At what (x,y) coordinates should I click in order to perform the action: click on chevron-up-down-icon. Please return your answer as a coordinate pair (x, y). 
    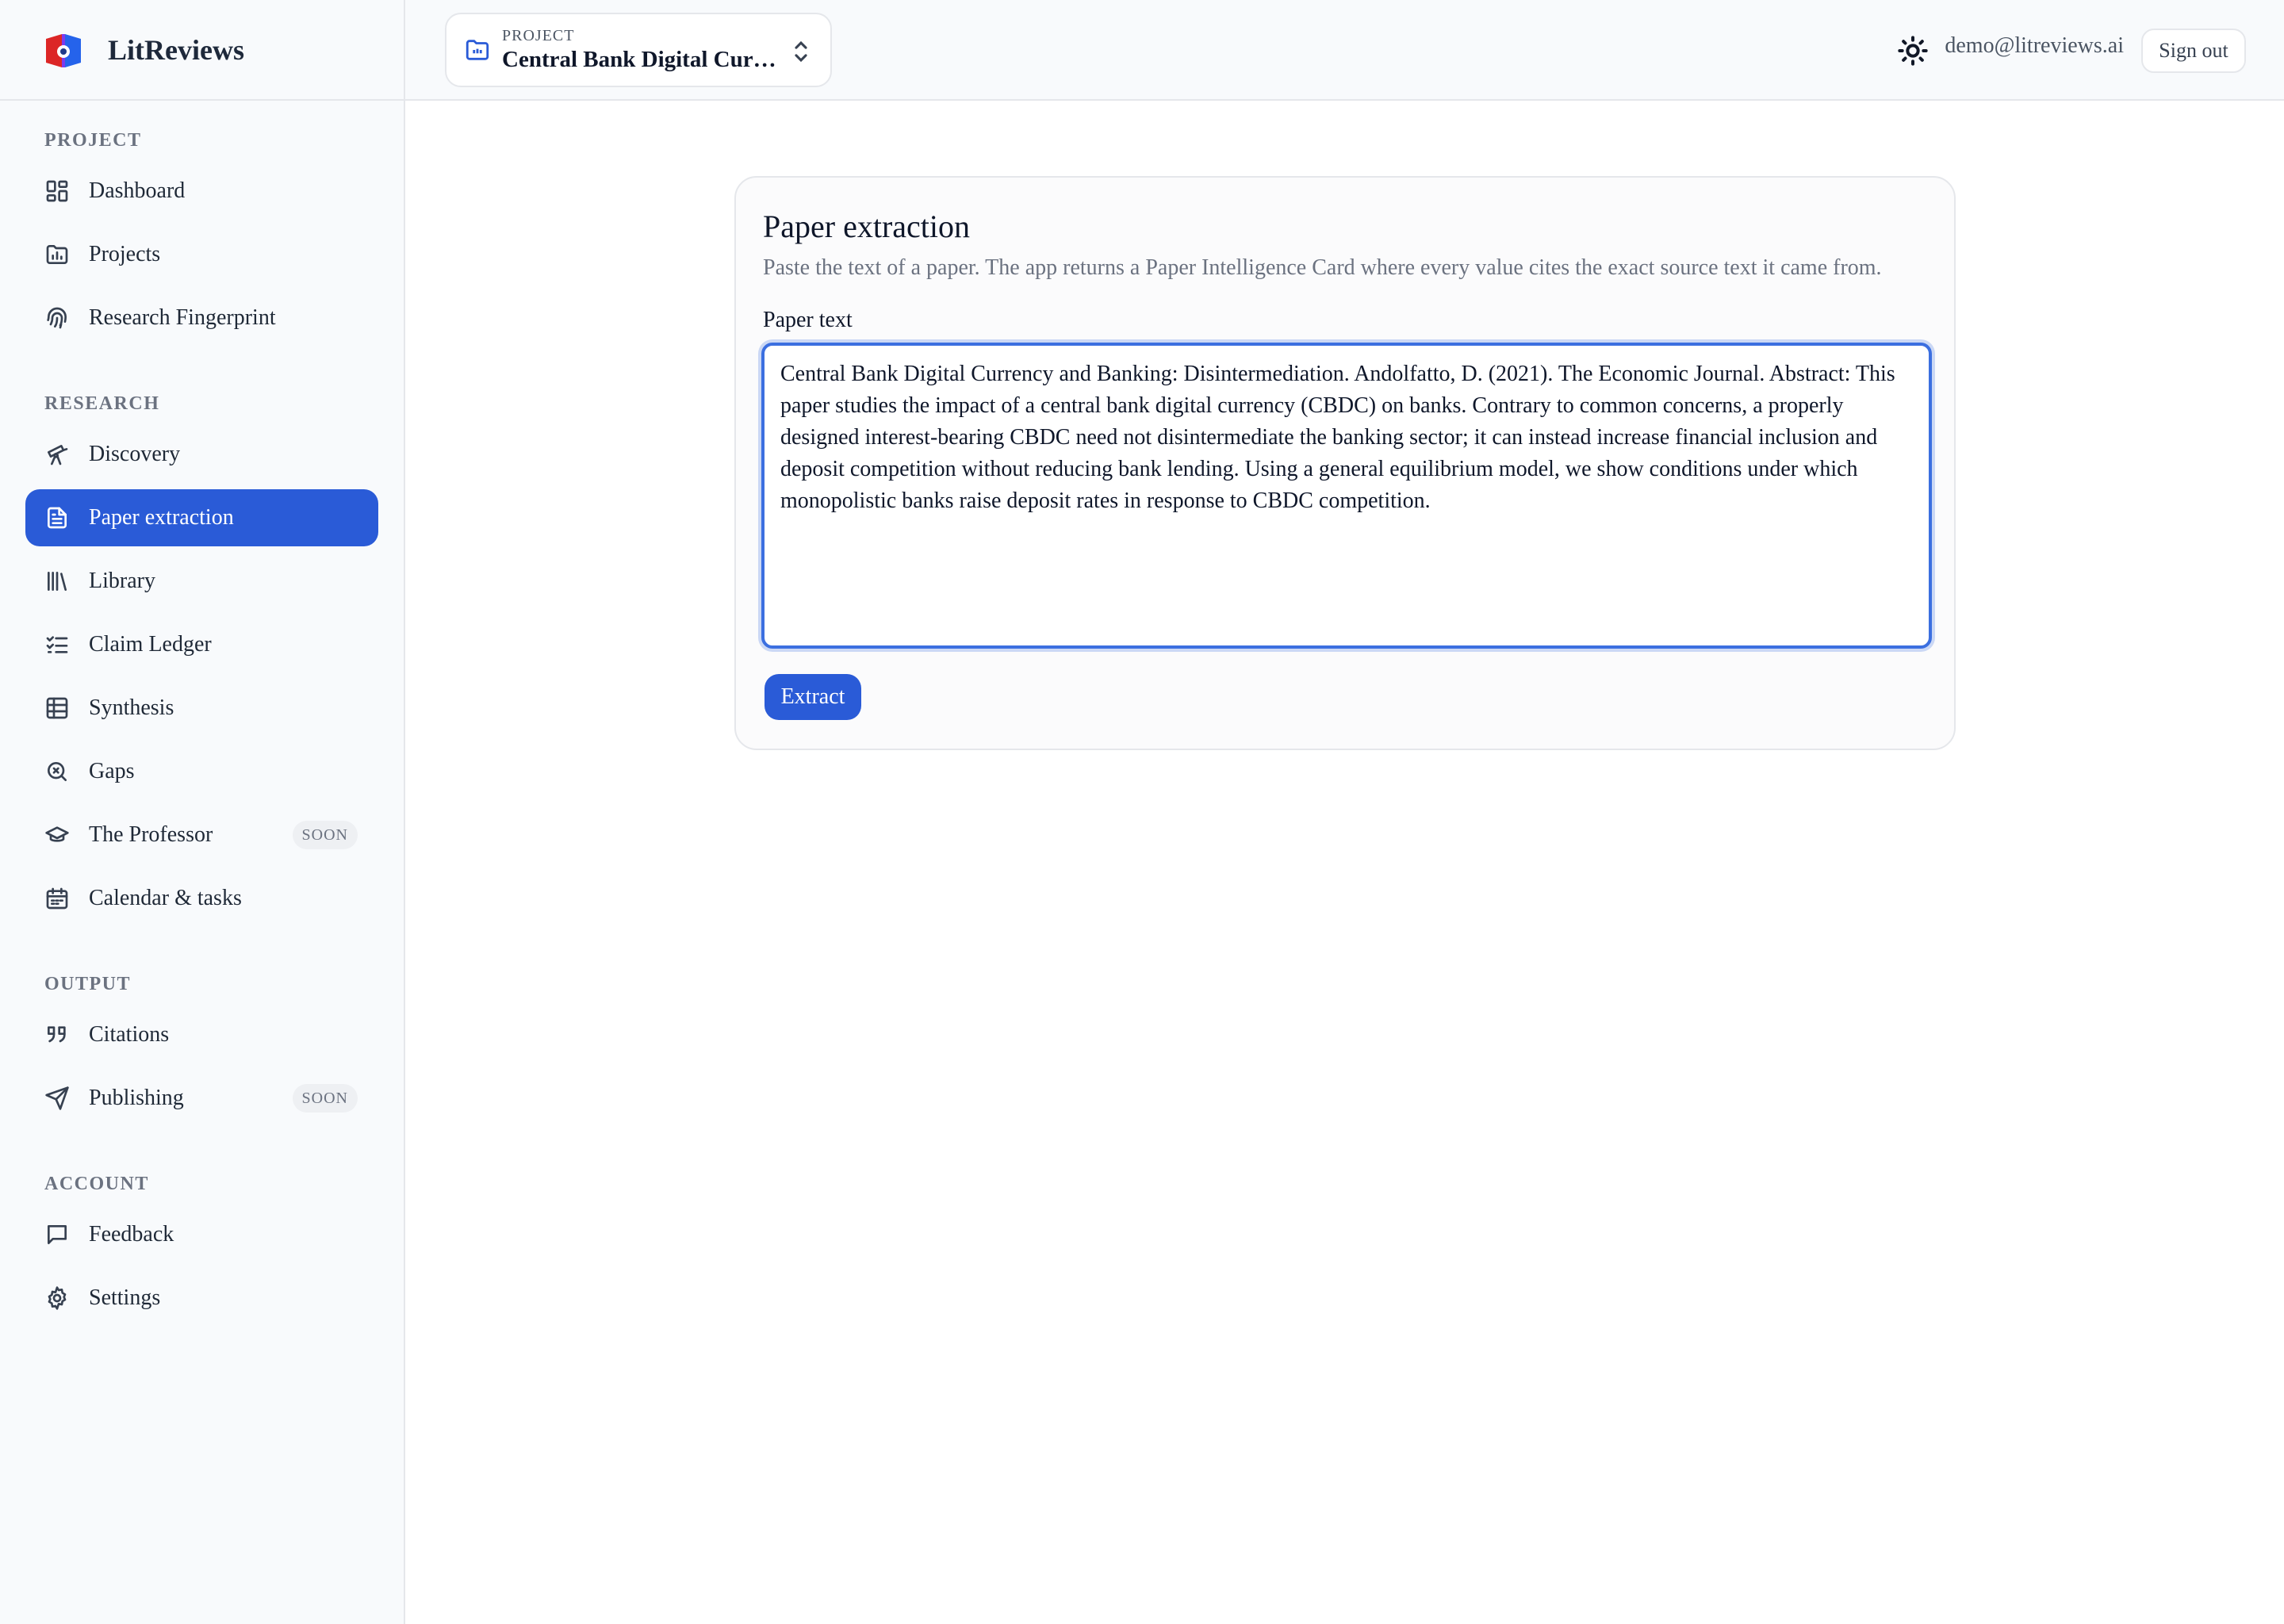
    Looking at the image, I should click on (801, 52).